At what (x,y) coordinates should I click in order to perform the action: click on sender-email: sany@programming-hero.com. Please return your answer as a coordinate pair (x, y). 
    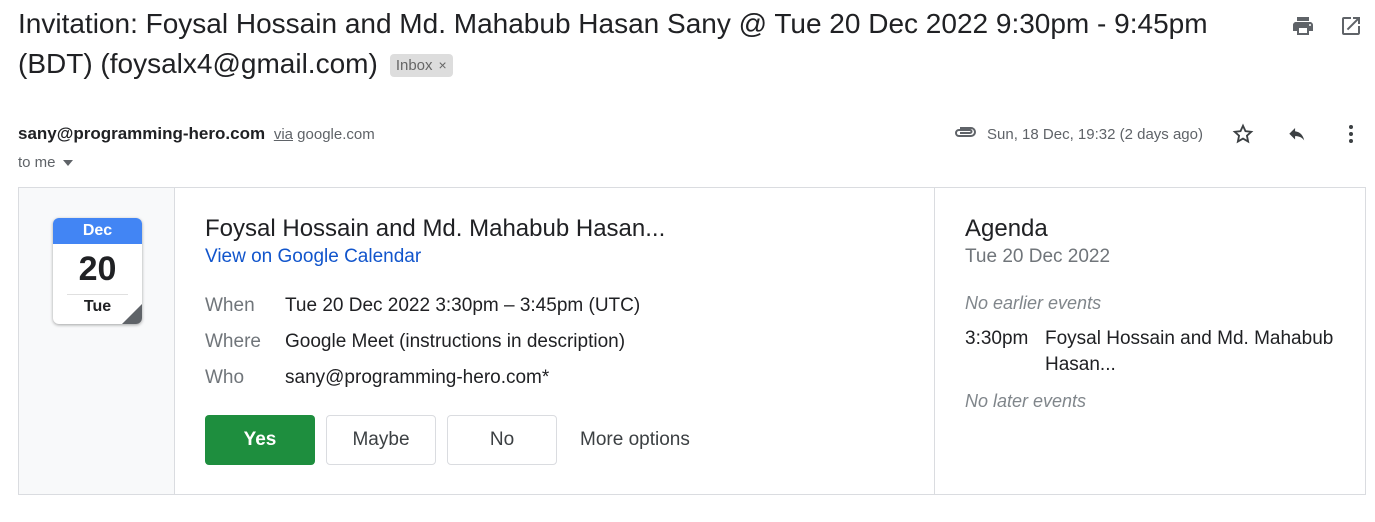
    Looking at the image, I should click on (141, 133).